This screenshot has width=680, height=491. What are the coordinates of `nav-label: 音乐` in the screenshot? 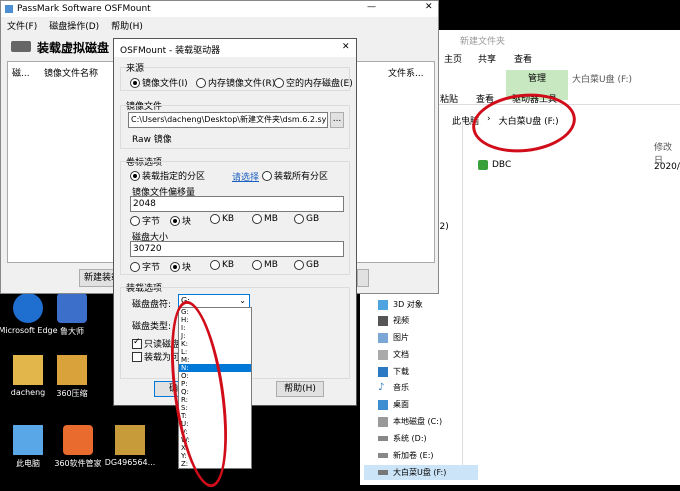 It's located at (401, 387).